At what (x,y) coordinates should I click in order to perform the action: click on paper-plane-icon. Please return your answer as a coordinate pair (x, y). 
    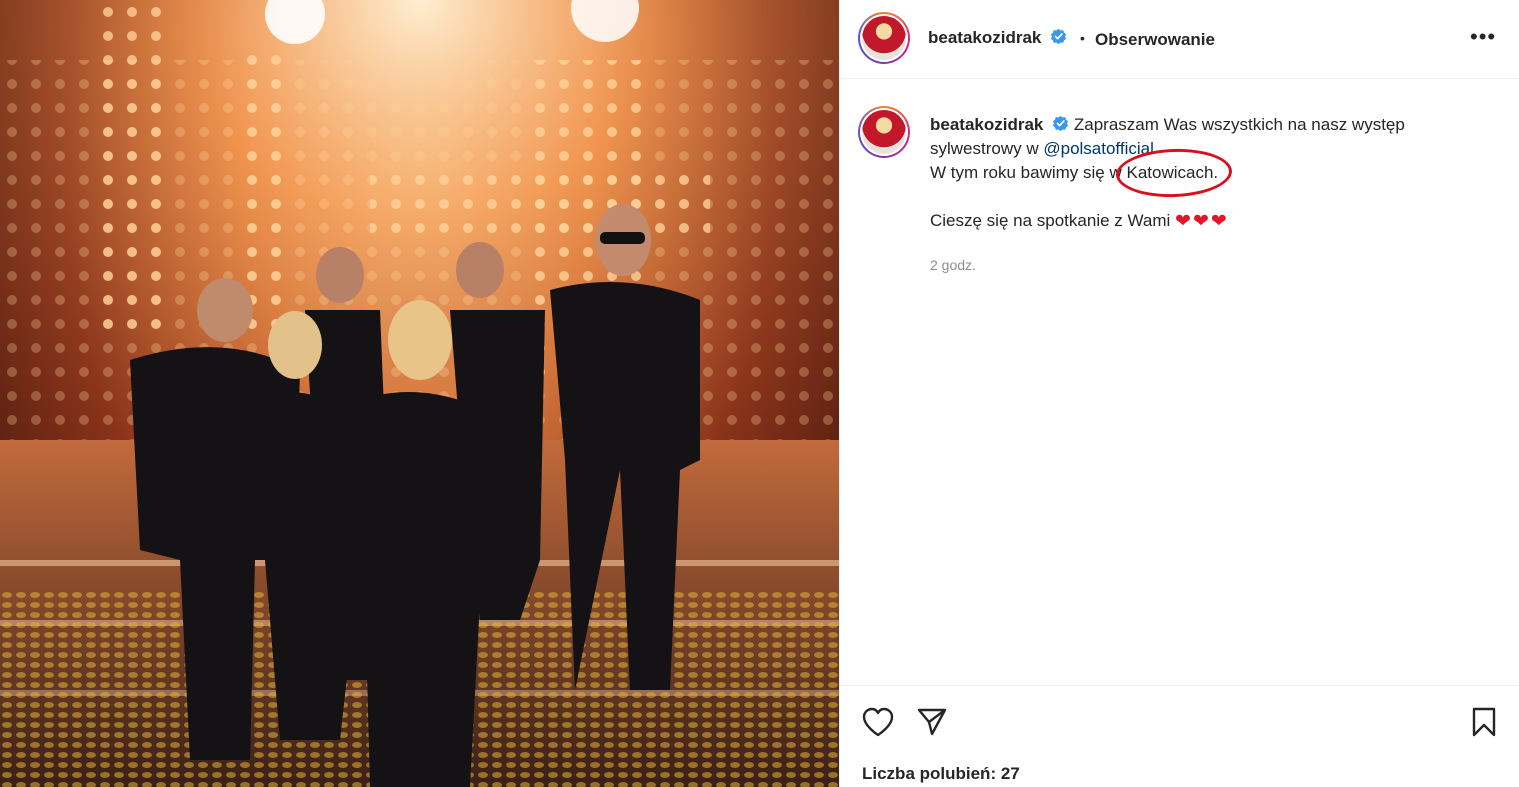
    Looking at the image, I should click on (932, 722).